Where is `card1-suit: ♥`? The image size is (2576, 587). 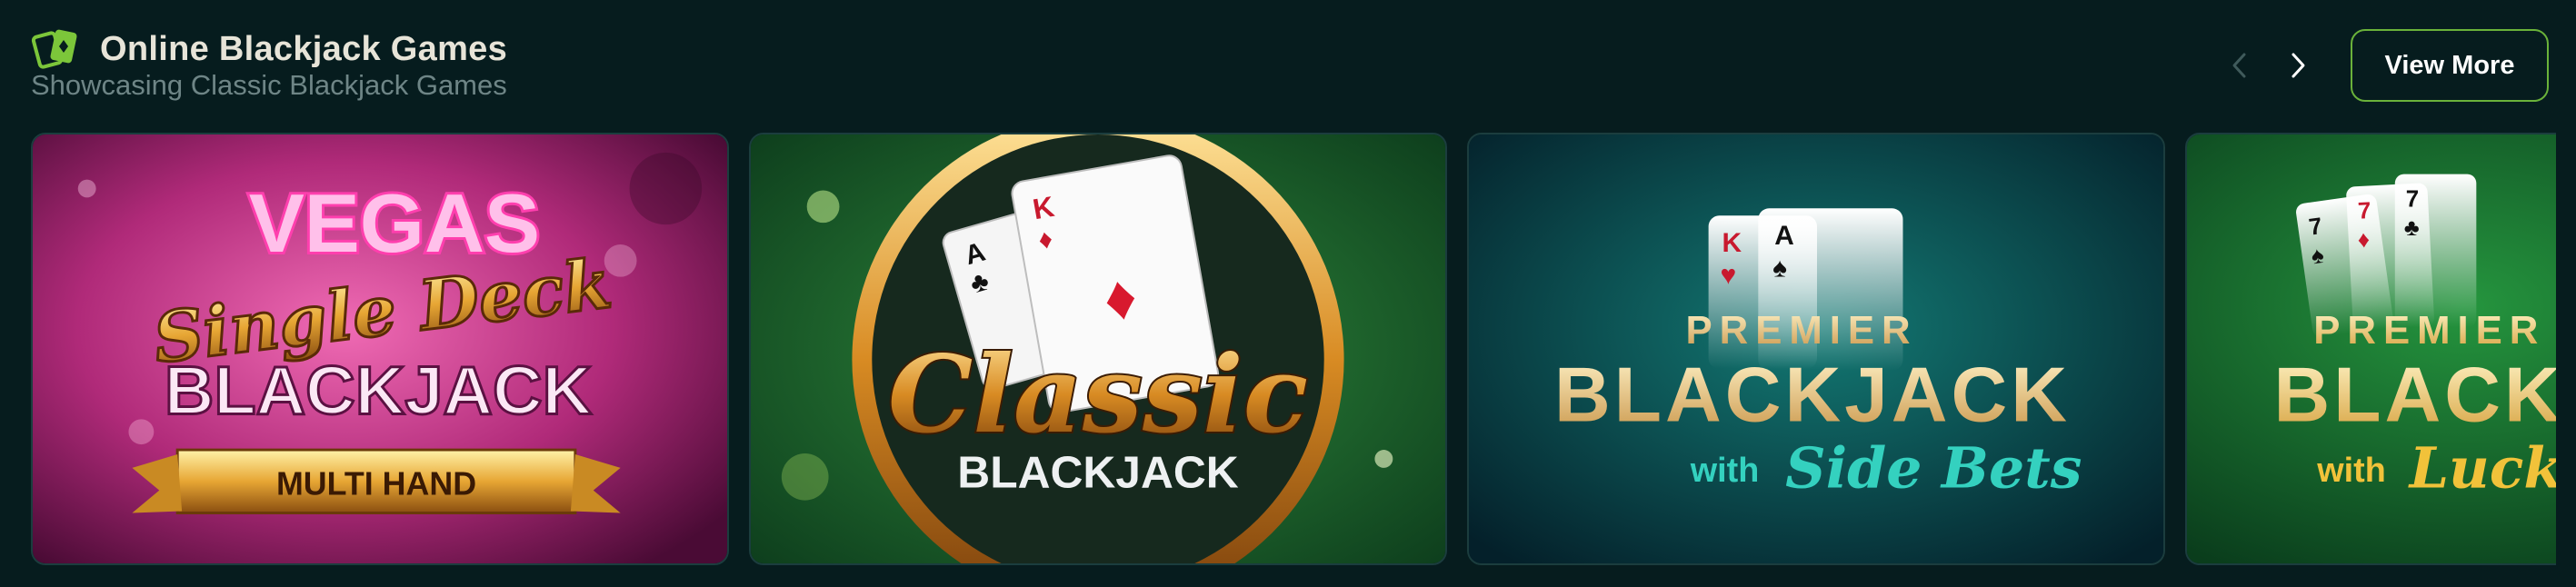 card1-suit: ♥ is located at coordinates (1729, 276).